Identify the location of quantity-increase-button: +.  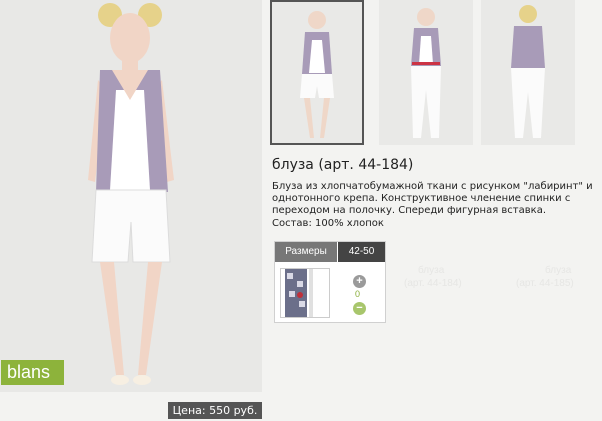
(359, 281).